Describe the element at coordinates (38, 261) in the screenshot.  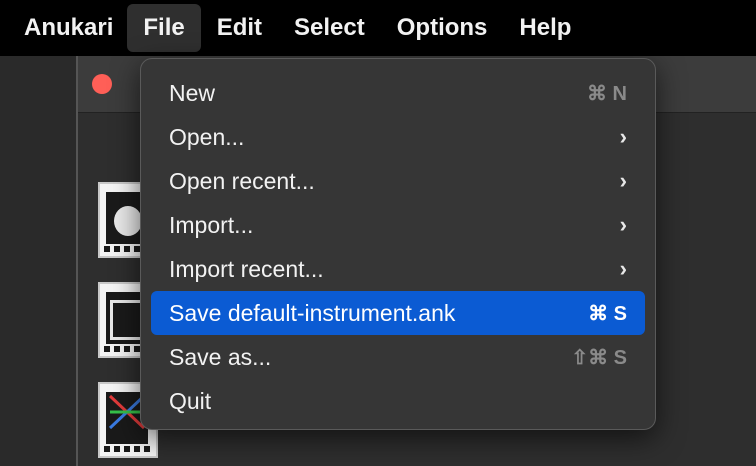
I see `desktop-background` at that location.